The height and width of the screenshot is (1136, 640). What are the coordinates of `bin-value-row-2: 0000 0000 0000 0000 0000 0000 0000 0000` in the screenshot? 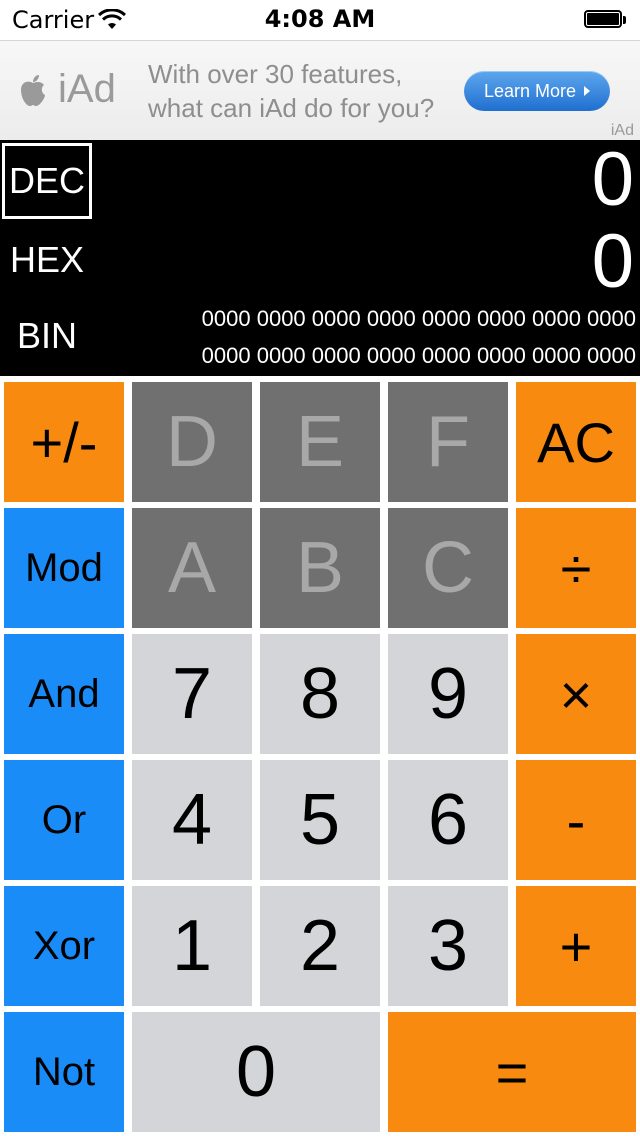 It's located at (418, 355).